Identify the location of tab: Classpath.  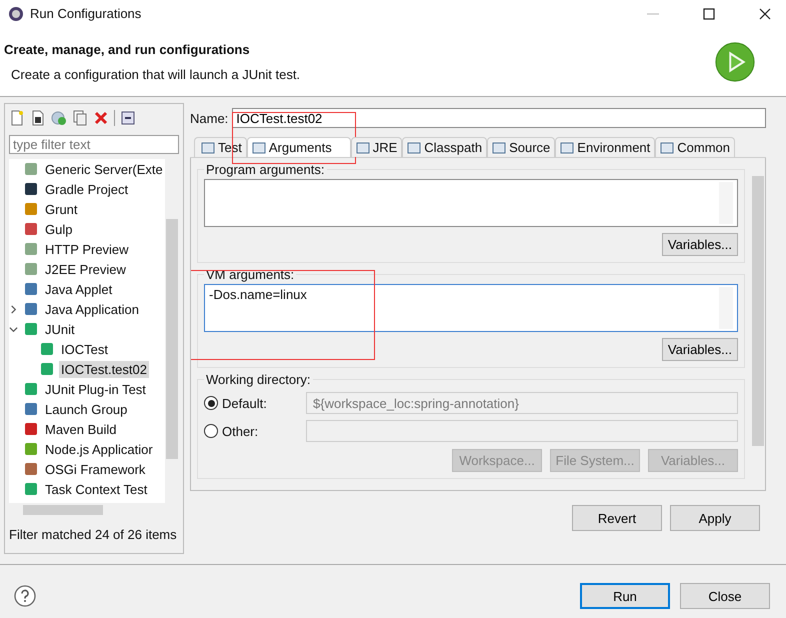
(445, 147).